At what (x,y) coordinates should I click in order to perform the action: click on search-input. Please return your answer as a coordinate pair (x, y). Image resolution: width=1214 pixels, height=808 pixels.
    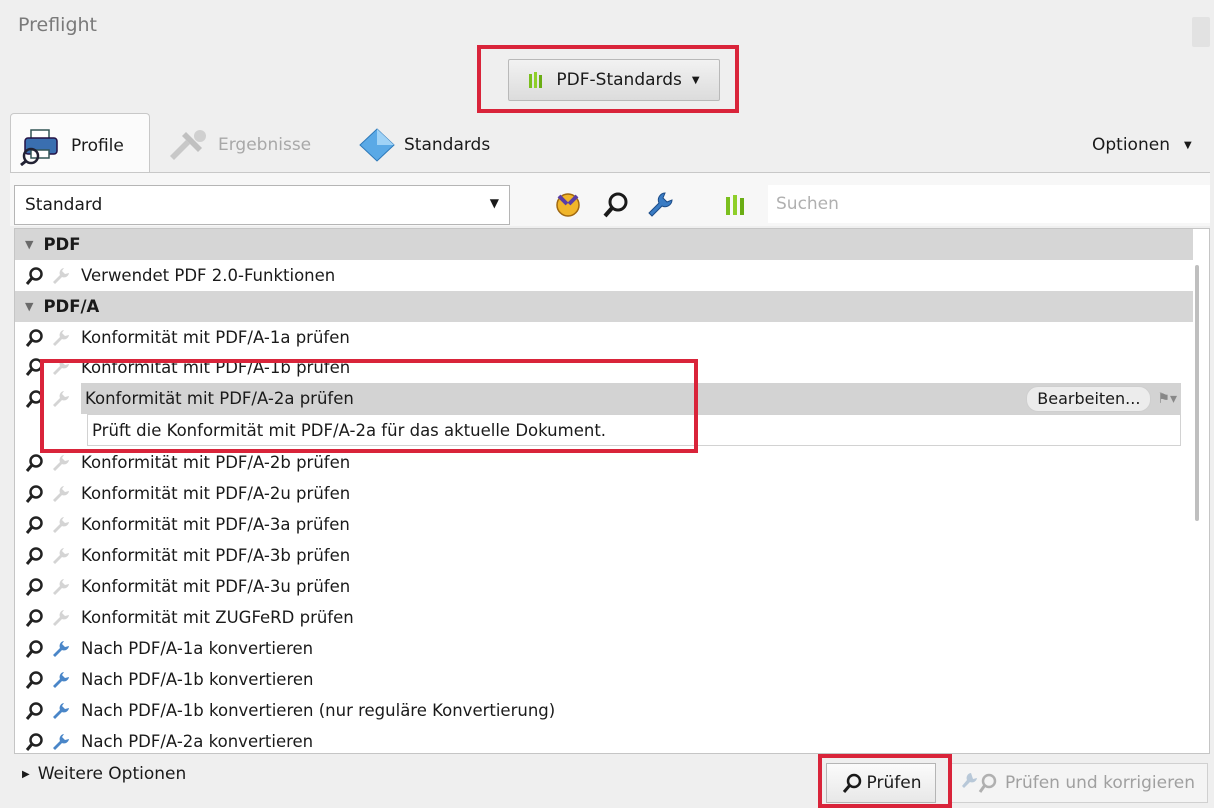
    Looking at the image, I should click on (989, 204).